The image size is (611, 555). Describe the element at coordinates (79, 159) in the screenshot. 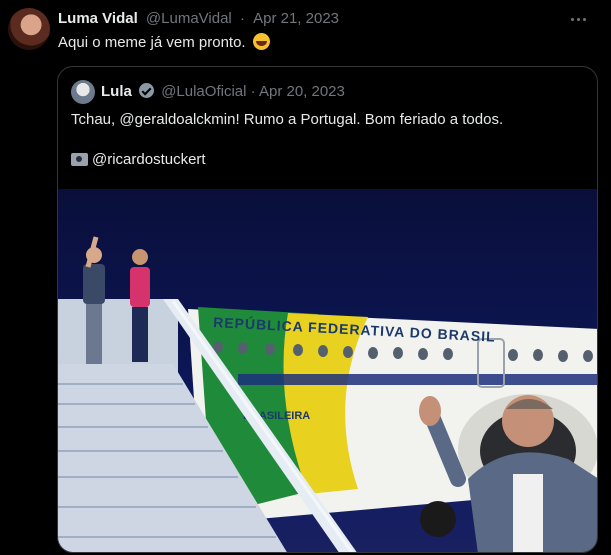

I see `camera-icon` at that location.